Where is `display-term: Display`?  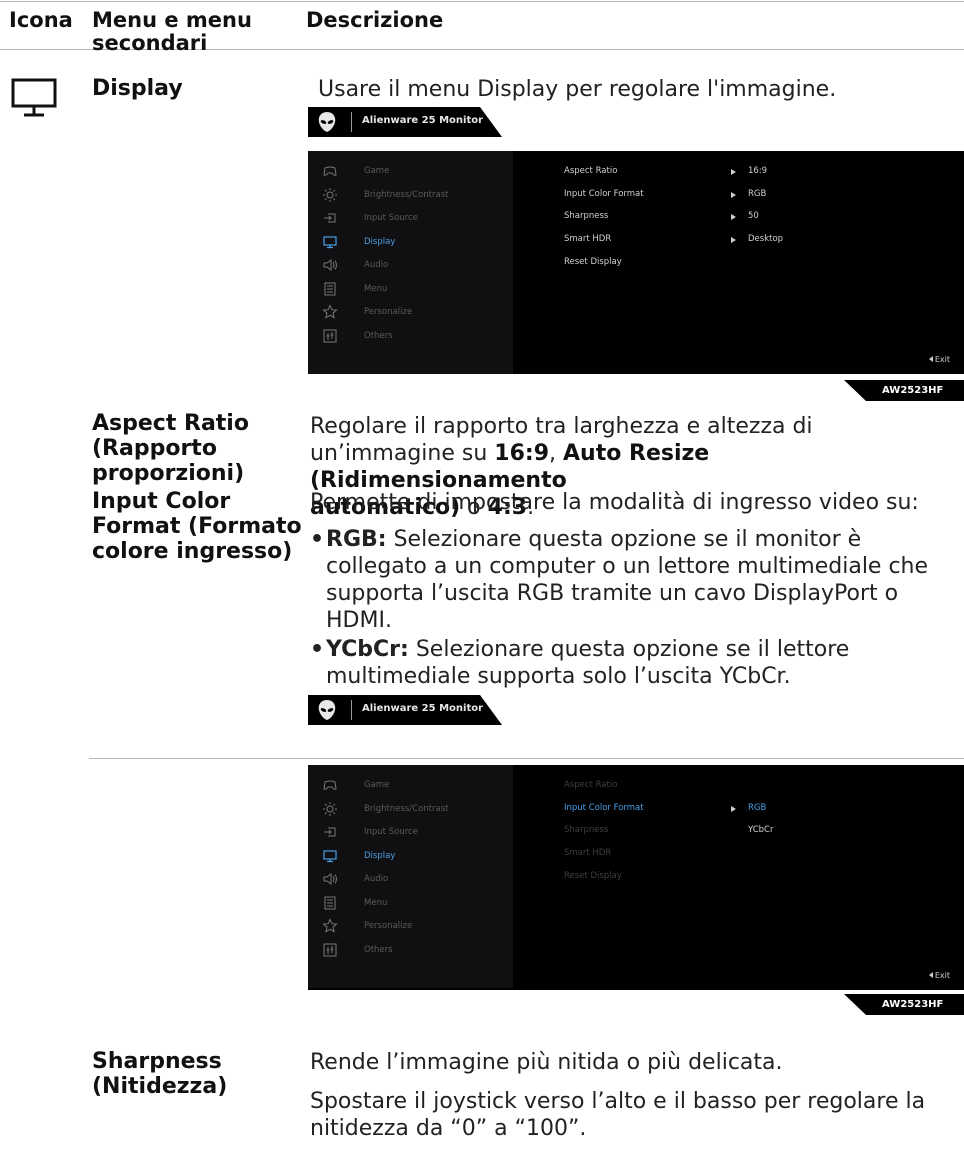
display-term: Display is located at coordinates (137, 88).